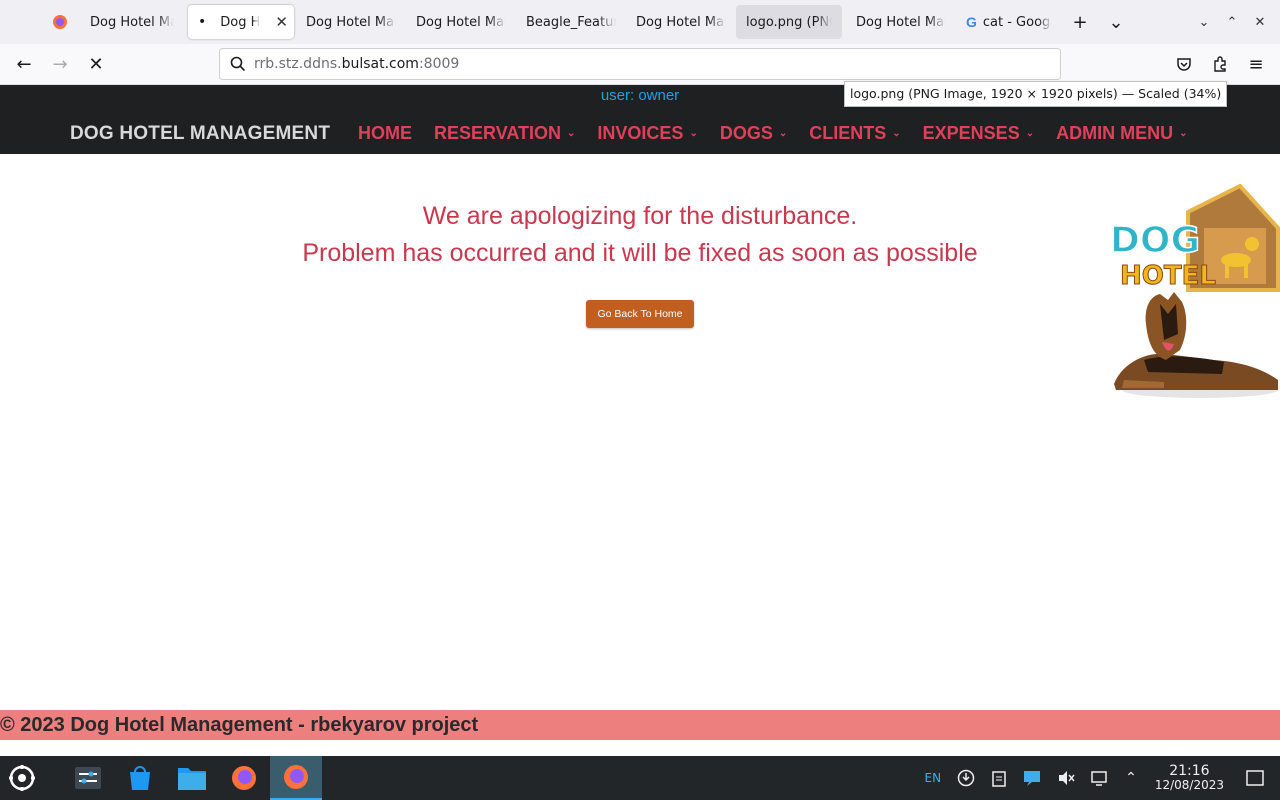  I want to click on search-icon, so click(238, 64).